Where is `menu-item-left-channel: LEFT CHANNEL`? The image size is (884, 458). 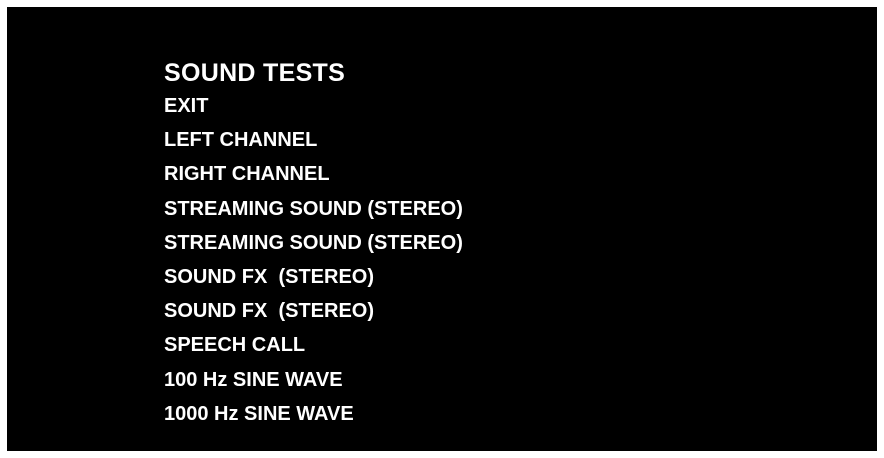 menu-item-left-channel: LEFT CHANNEL is located at coordinates (313, 140).